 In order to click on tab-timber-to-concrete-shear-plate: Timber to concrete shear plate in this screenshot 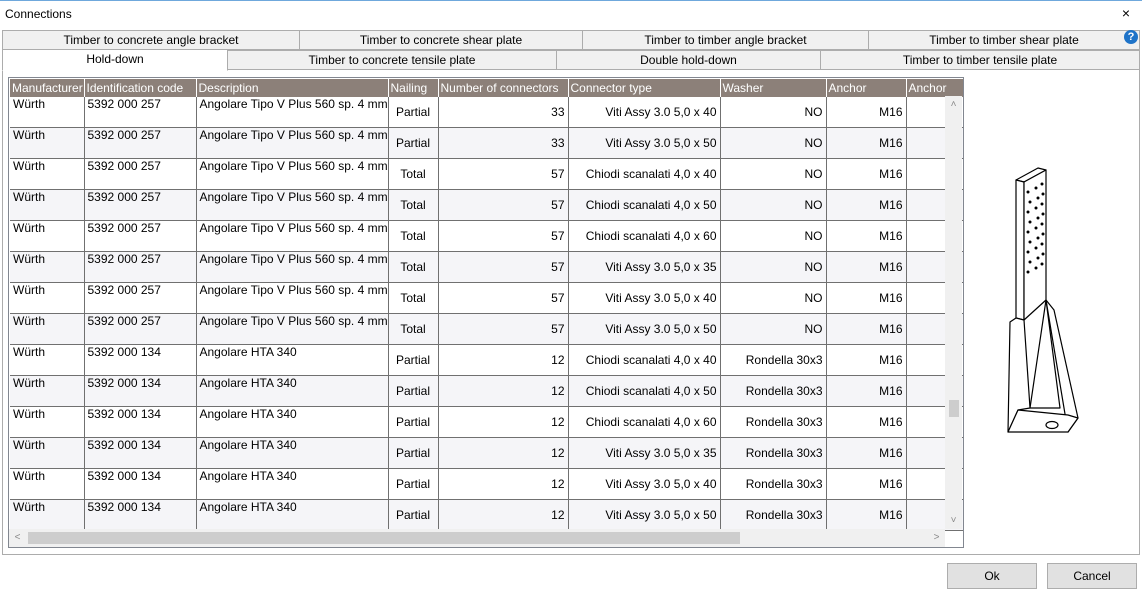, I will do `click(441, 40)`.